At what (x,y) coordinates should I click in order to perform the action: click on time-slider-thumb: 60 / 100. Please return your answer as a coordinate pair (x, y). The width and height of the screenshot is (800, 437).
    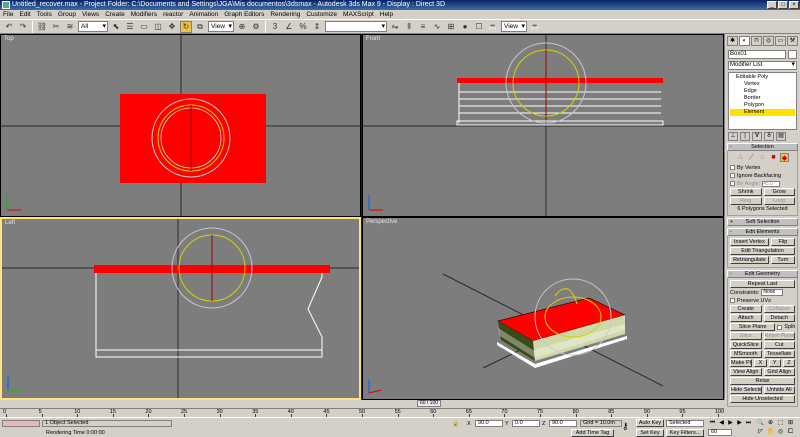
    Looking at the image, I should click on (429, 403).